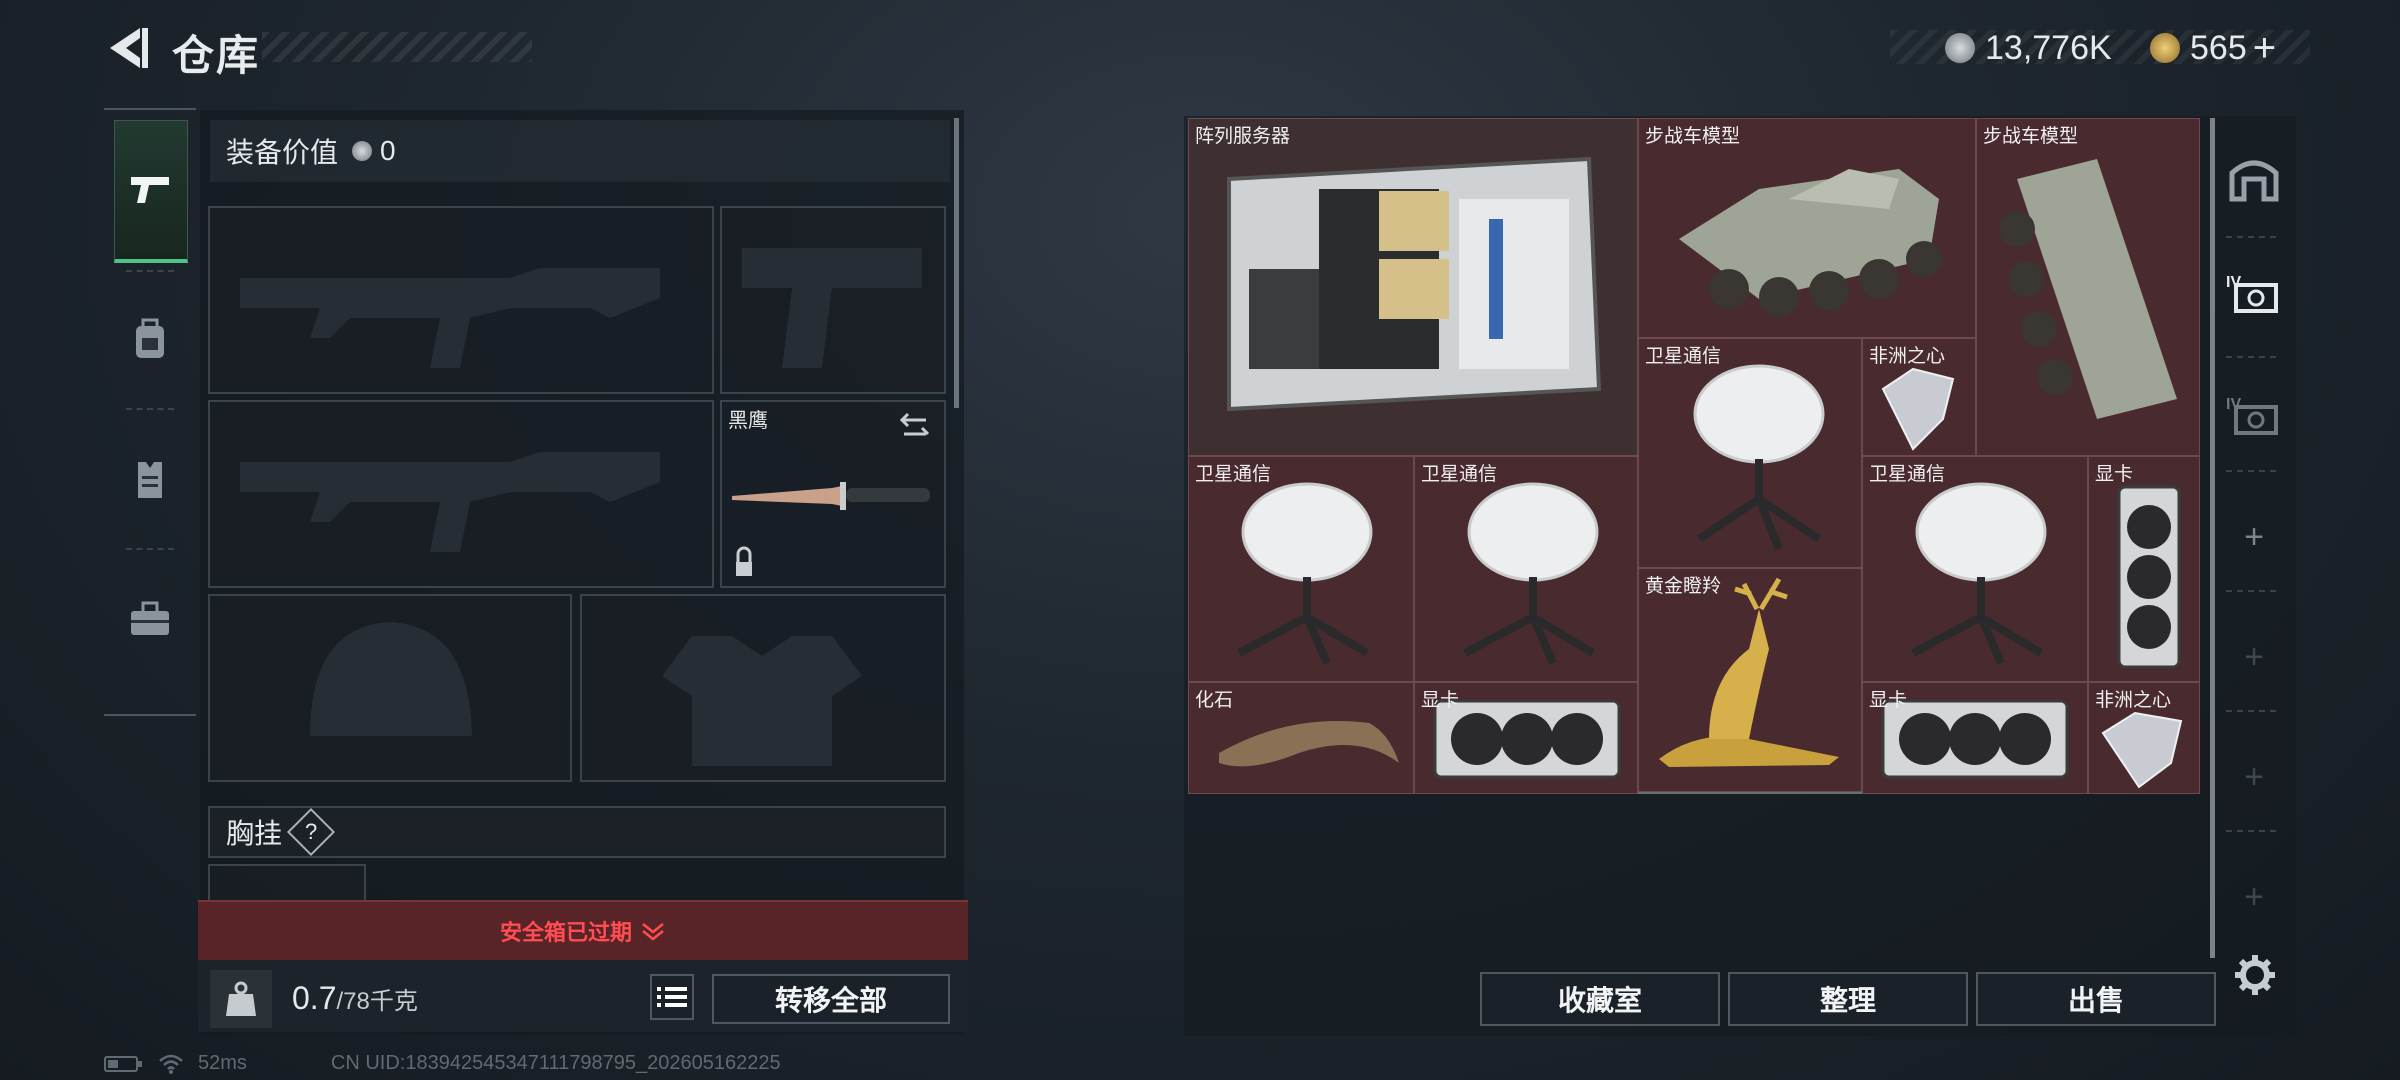  I want to click on page-title: 仓库, so click(216, 55).